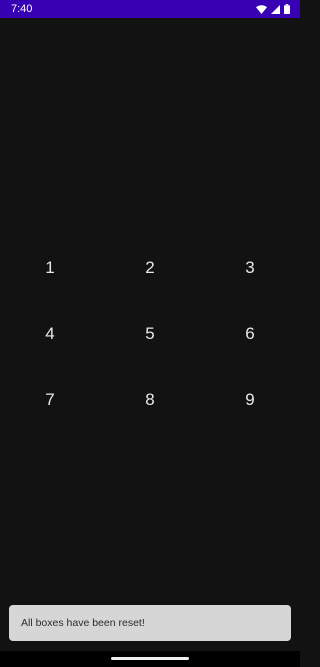  Describe the element at coordinates (83, 623) in the screenshot. I see `snackbar-message: All boxes have been reset!` at that location.